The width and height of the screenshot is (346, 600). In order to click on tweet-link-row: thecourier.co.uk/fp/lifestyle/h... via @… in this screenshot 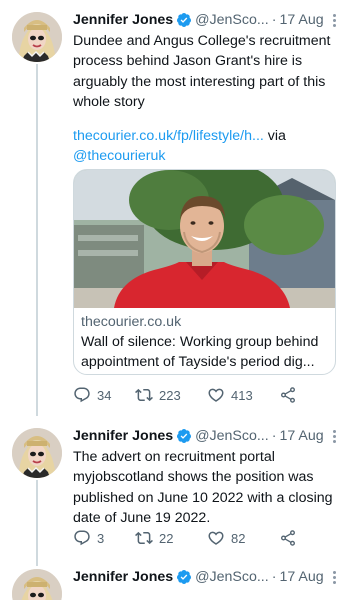, I will do `click(204, 146)`.